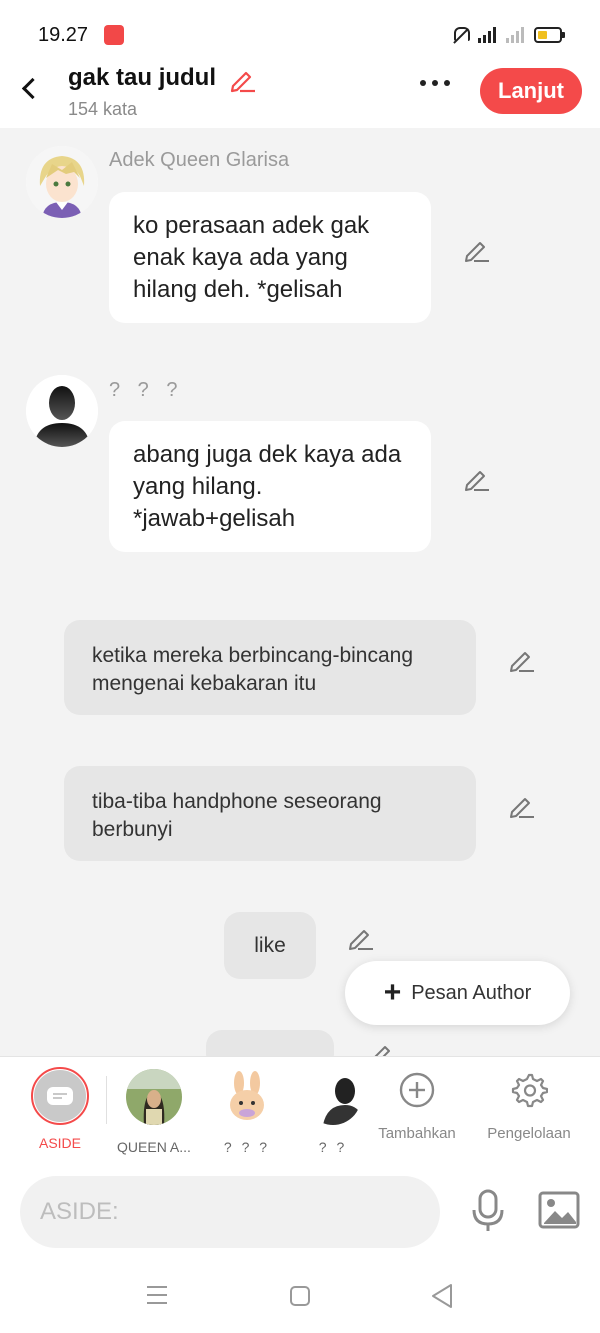 Image resolution: width=600 pixels, height=1333 pixels. Describe the element at coordinates (247, 1147) in the screenshot. I see `character-label: ? ? ?` at that location.